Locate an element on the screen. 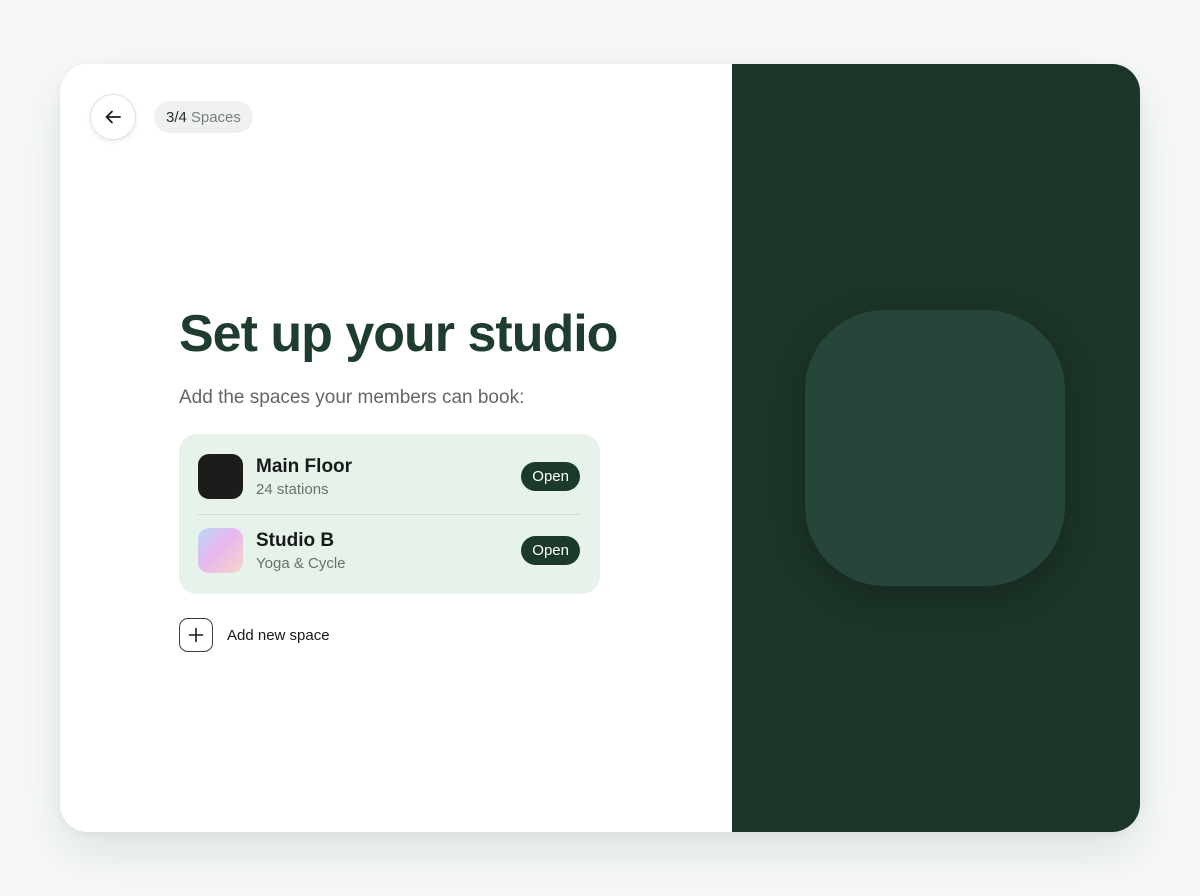  arrow-left-icon is located at coordinates (113, 117).